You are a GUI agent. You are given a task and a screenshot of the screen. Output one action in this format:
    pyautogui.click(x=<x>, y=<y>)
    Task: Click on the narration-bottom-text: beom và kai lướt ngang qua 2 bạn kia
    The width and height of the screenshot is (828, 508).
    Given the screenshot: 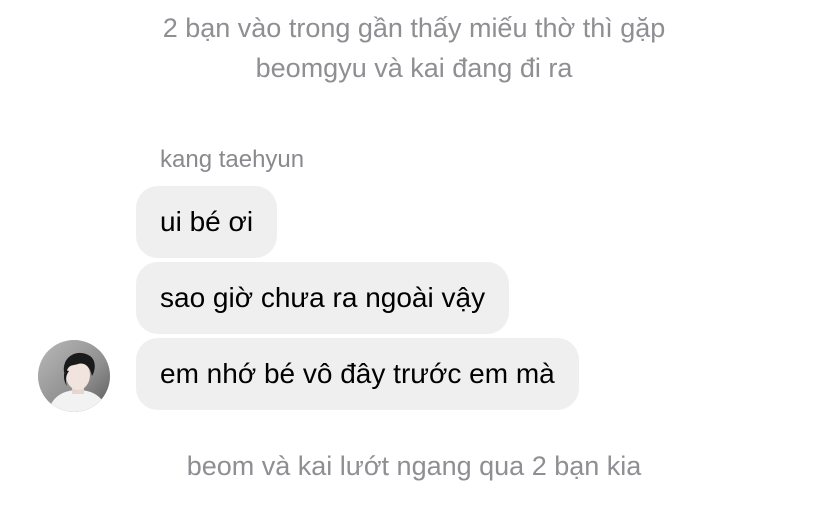 What is the action you would take?
    pyautogui.click(x=414, y=466)
    